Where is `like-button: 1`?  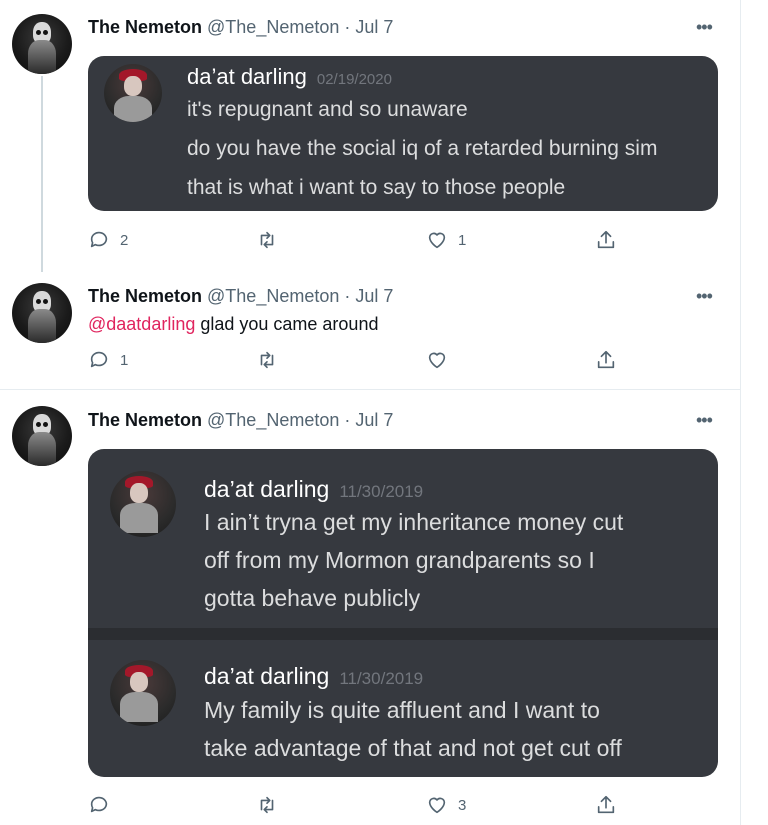
like-button: 1 is located at coordinates (446, 240).